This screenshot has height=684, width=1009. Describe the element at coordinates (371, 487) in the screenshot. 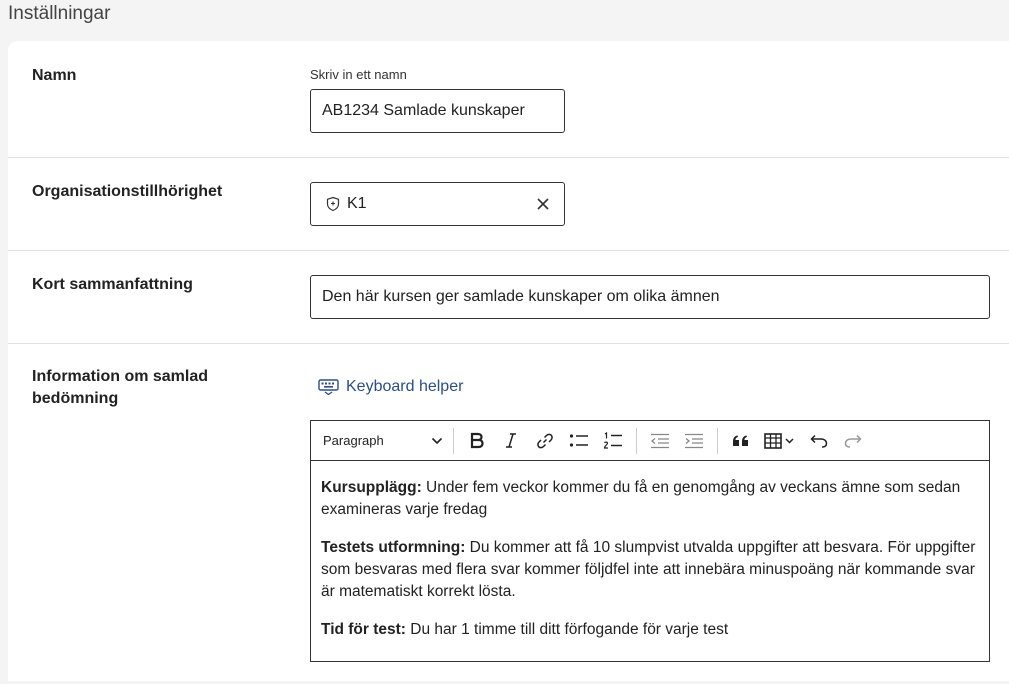

I see `content-heading: Kursupplägg:` at that location.